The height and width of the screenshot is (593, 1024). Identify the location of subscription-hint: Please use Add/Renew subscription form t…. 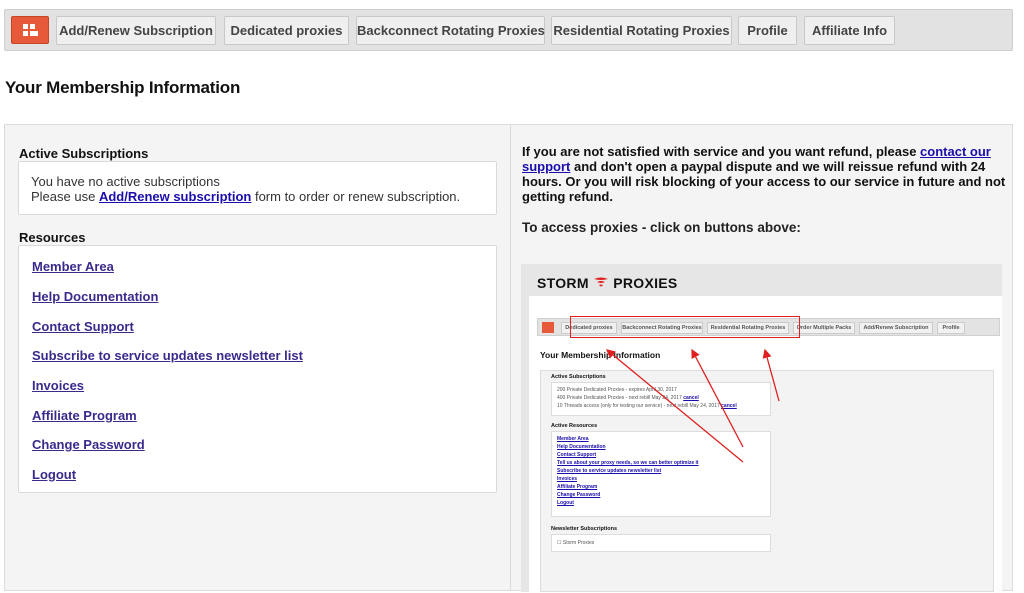
(245, 196).